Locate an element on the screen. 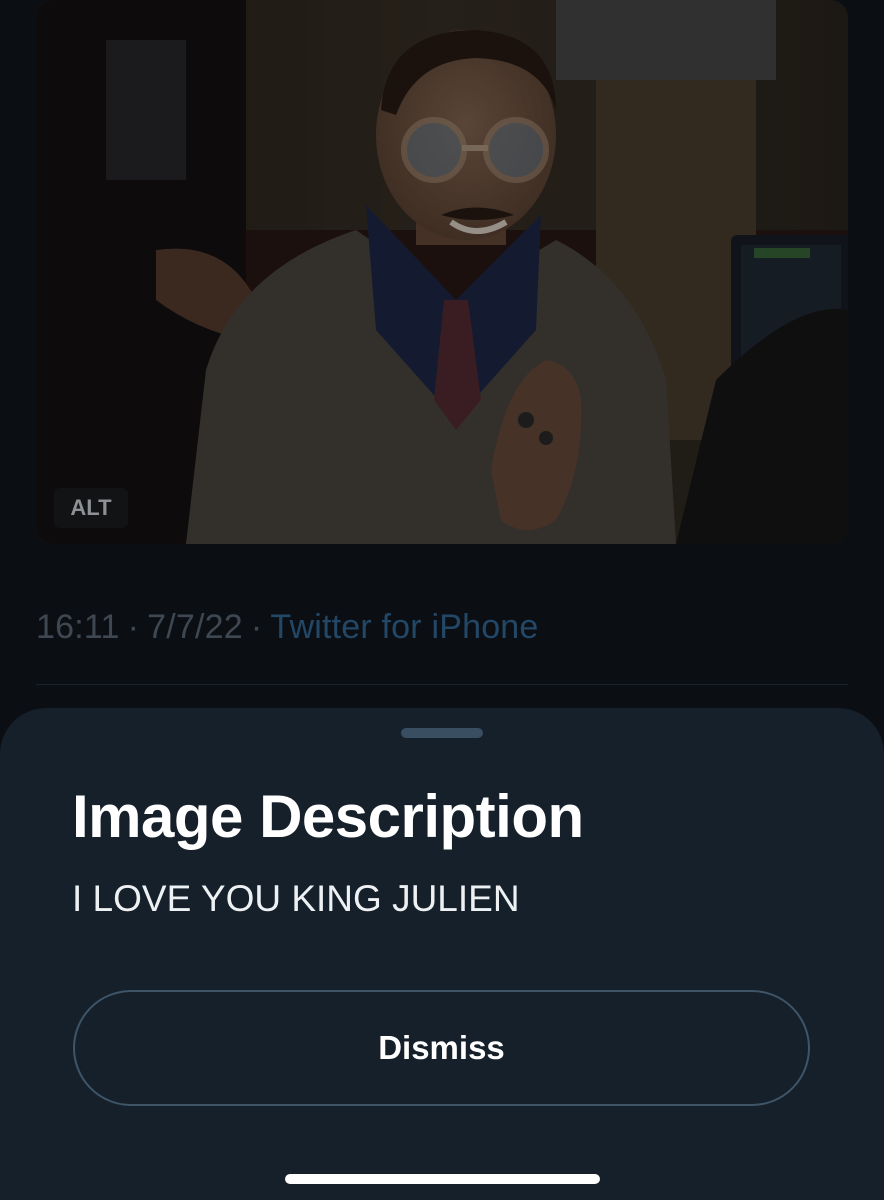 The height and width of the screenshot is (1200, 884). tweet-meta: 16:11 · 7/7/22 · Twitter for iPhone is located at coordinates (287, 627).